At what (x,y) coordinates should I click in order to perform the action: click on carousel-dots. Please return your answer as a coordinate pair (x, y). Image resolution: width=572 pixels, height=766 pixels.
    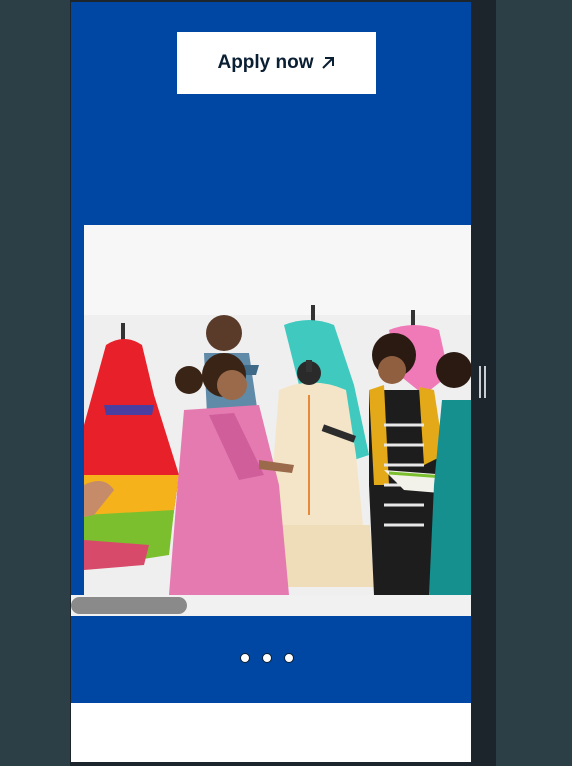
    Looking at the image, I should click on (267, 658).